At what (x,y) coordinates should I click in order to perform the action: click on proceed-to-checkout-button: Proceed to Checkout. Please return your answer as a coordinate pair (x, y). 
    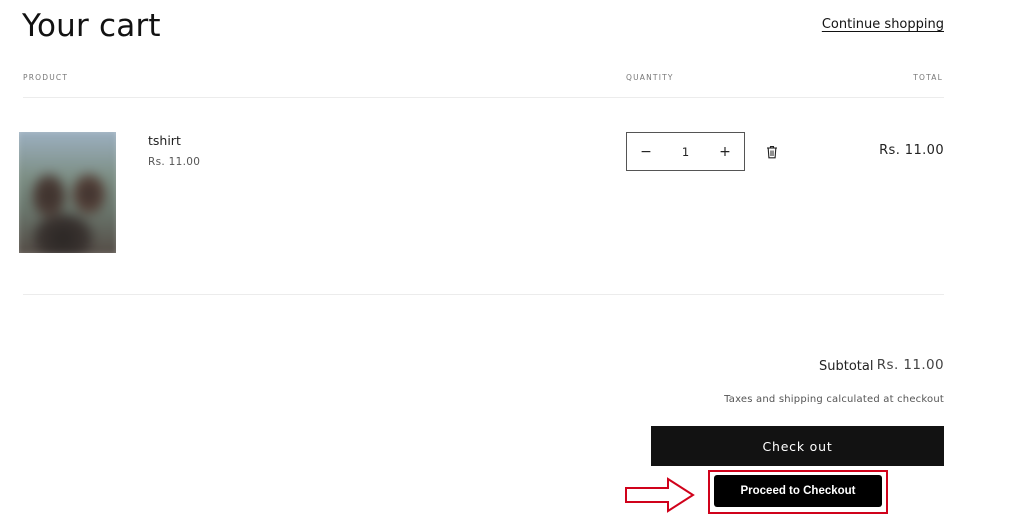
    Looking at the image, I should click on (798, 491).